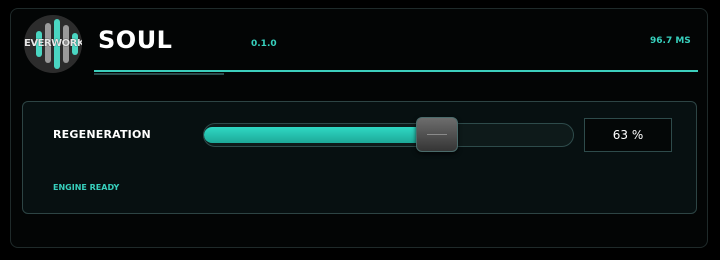 This screenshot has height=260, width=720. Describe the element at coordinates (264, 44) in the screenshot. I see `version-label: 0.1.0` at that location.